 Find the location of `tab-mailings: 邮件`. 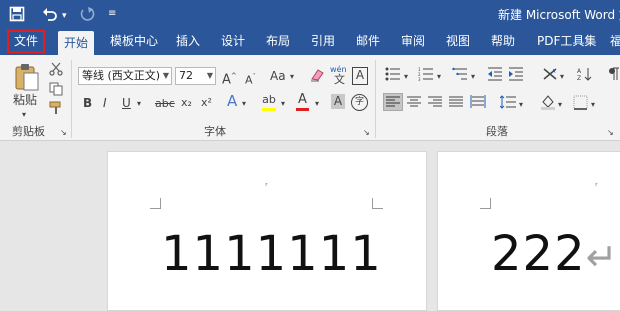

tab-mailings: 邮件 is located at coordinates (368, 41).